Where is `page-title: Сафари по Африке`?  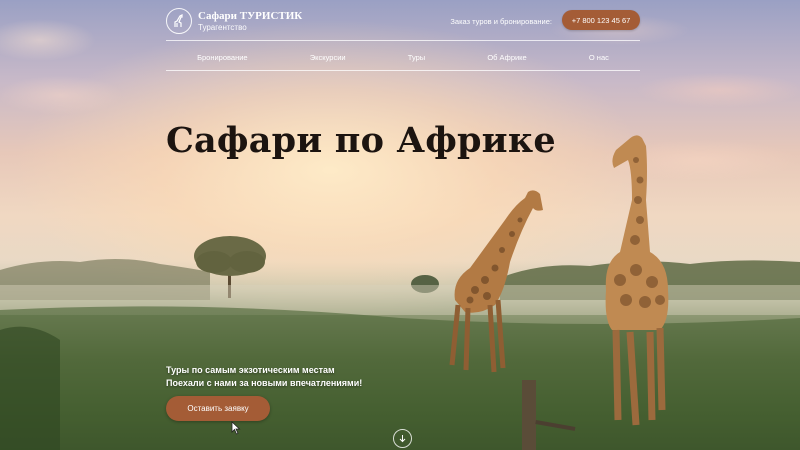 page-title: Сафари по Африке is located at coordinates (361, 140).